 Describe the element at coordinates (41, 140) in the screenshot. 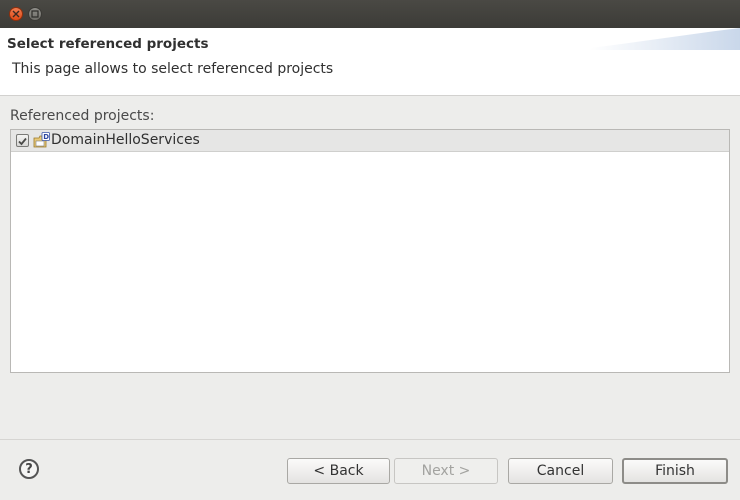

I see `project-icon: D` at that location.